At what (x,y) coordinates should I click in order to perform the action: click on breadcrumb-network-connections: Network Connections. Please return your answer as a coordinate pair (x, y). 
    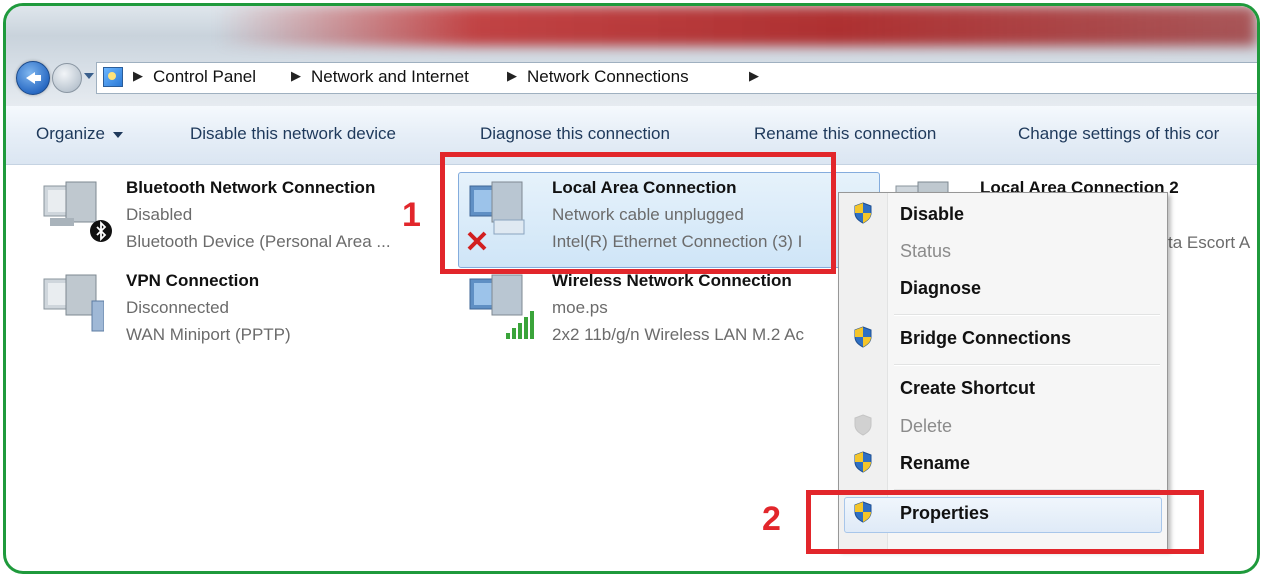
    Looking at the image, I should click on (608, 77).